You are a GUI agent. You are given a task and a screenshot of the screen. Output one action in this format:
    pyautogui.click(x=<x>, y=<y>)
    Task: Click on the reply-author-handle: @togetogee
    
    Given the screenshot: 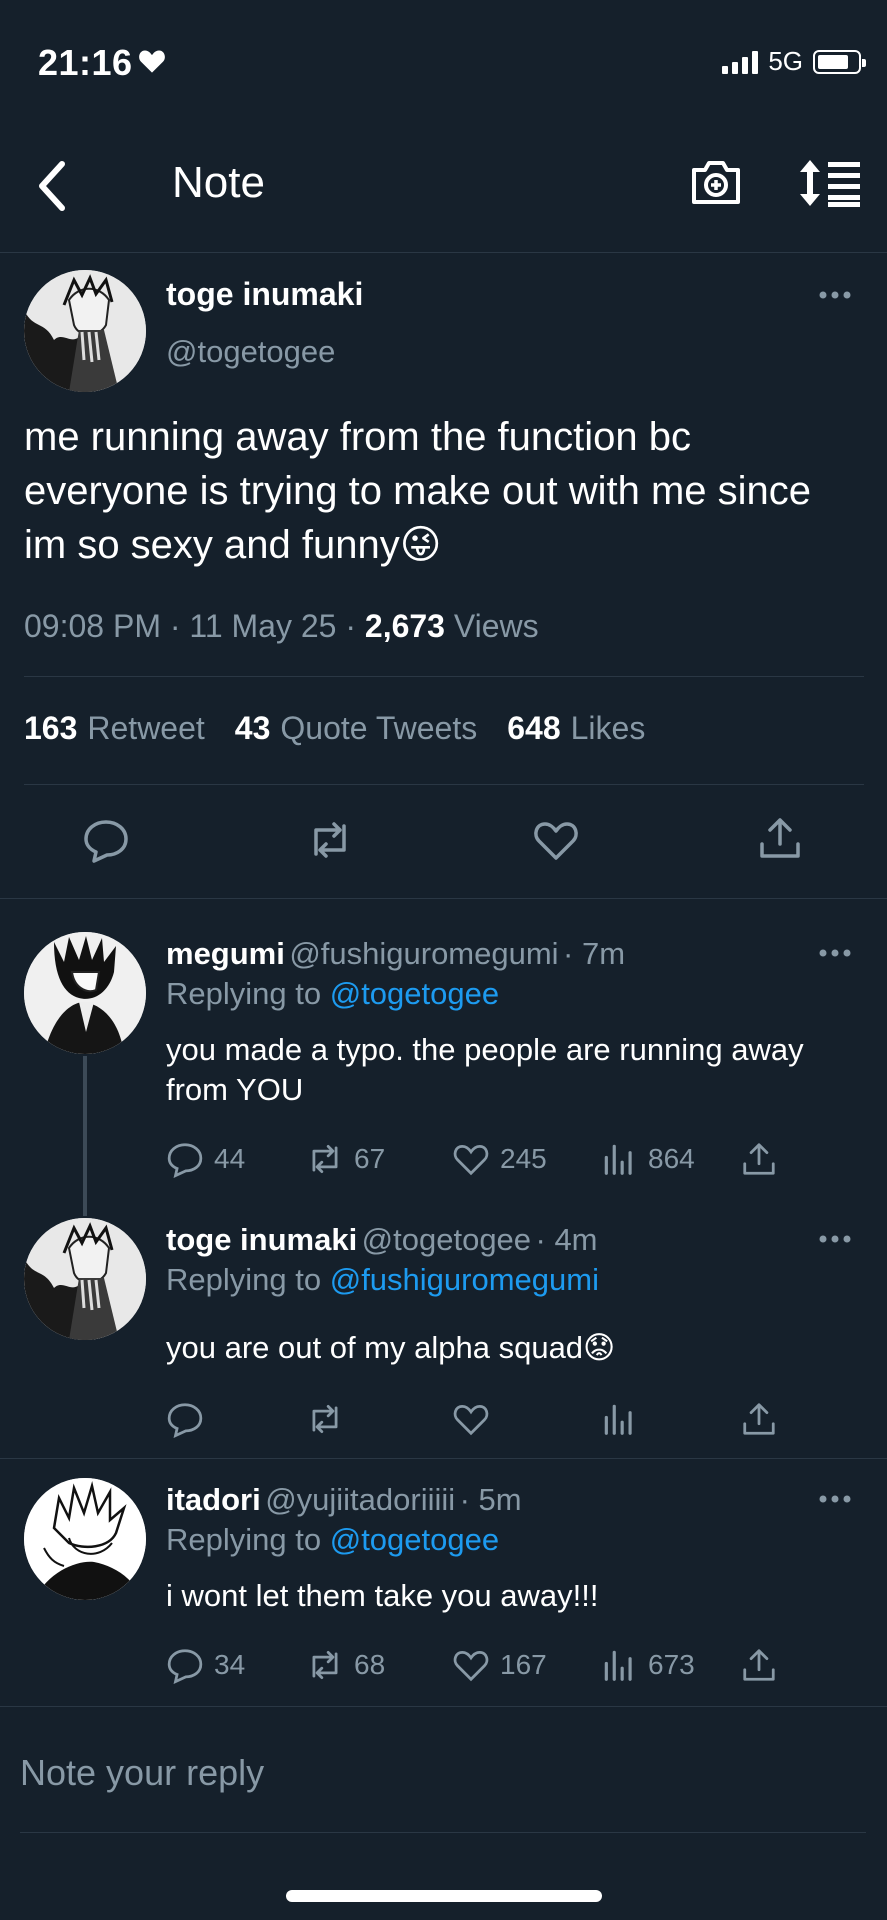 What is the action you would take?
    pyautogui.click(x=446, y=1239)
    